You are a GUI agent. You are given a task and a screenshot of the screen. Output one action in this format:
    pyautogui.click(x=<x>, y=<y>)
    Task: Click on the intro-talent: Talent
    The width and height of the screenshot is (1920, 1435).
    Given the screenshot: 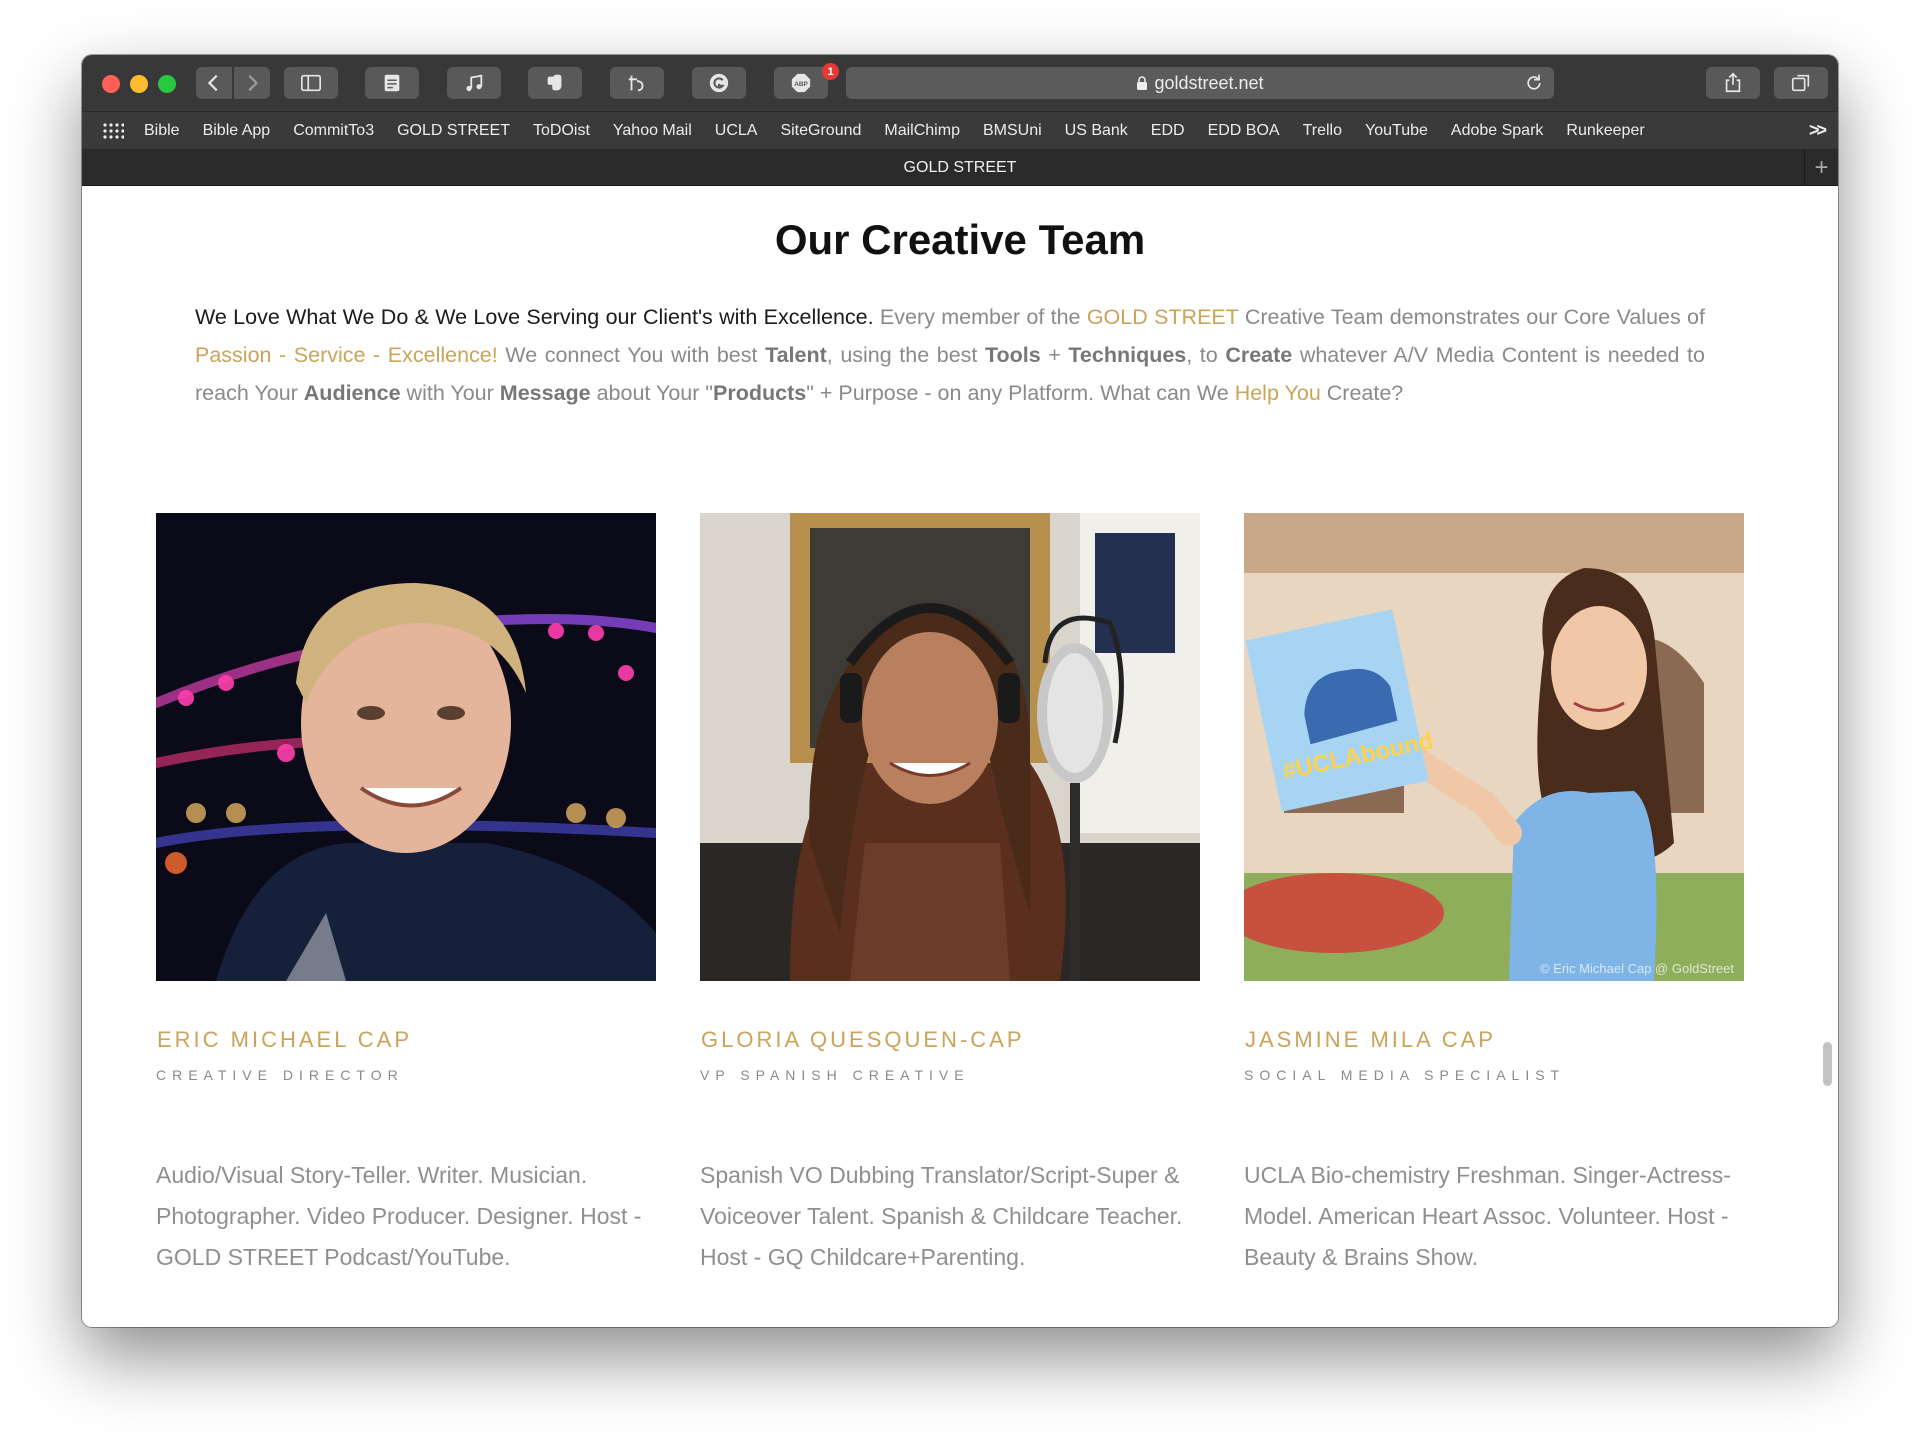 What is the action you would take?
    pyautogui.click(x=796, y=355)
    